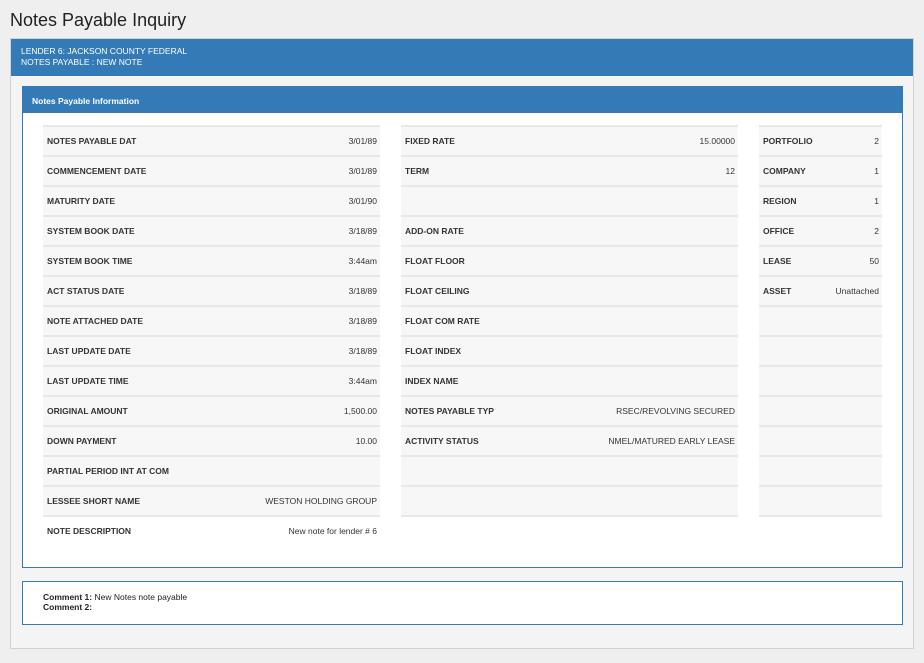 Image resolution: width=924 pixels, height=663 pixels. Describe the element at coordinates (86, 291) in the screenshot. I see `field-label: ACT STATUS DATE` at that location.